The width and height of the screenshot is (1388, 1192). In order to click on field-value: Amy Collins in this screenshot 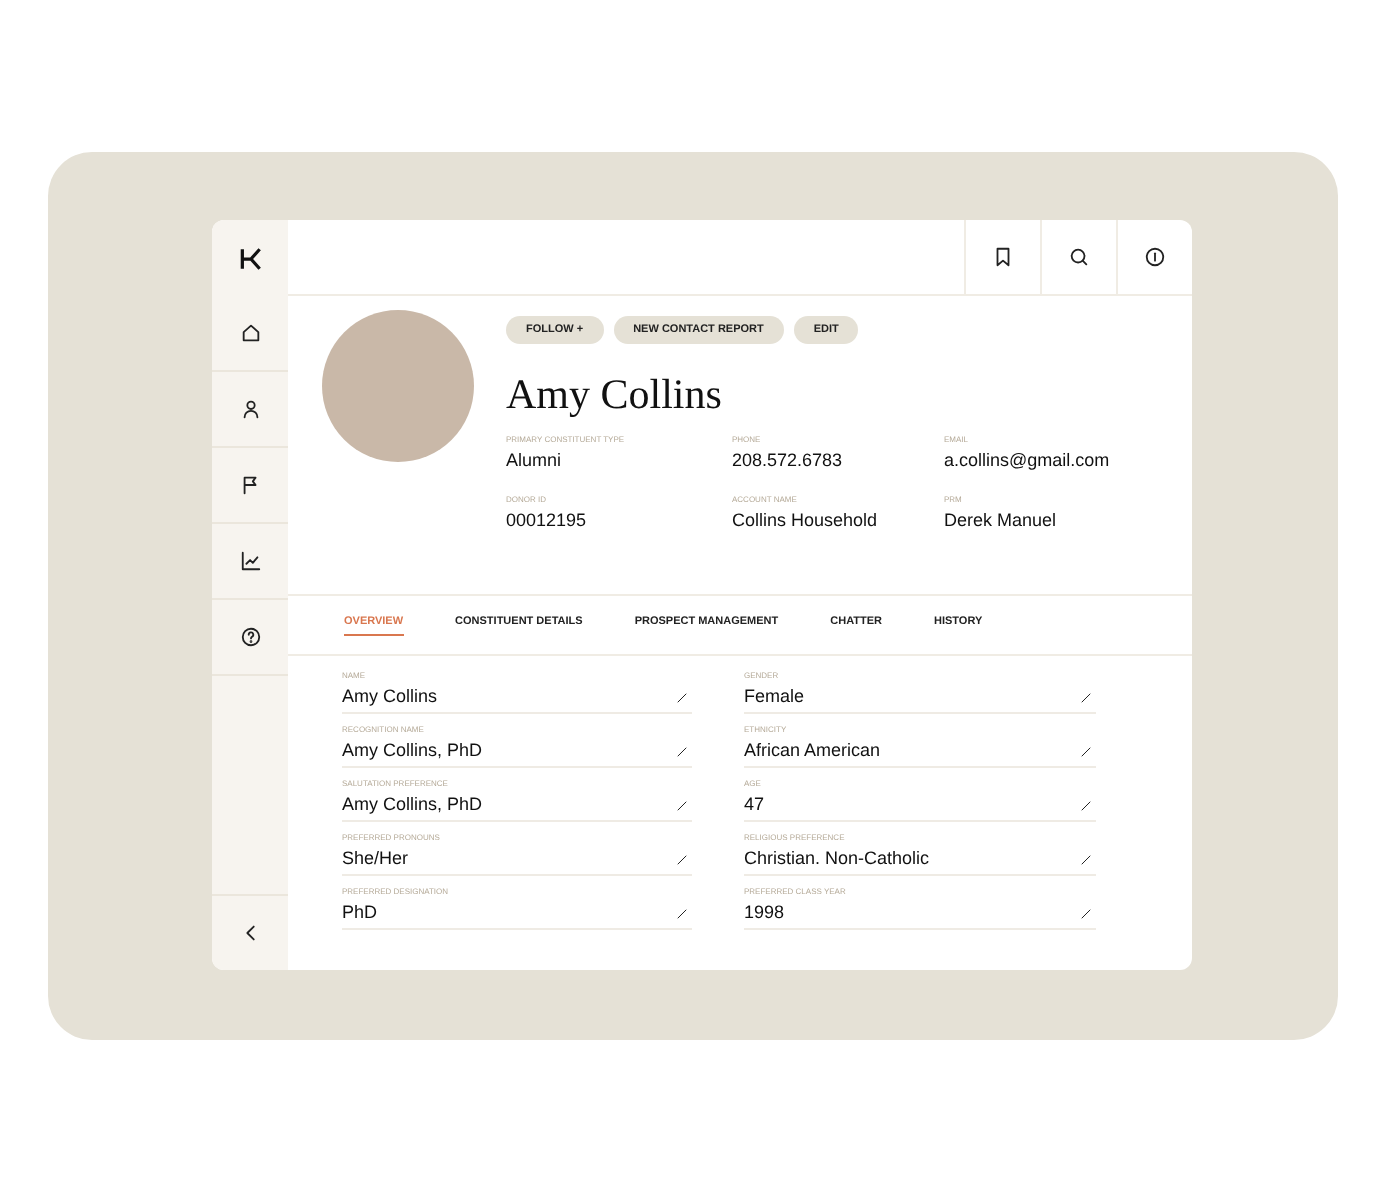, I will do `click(390, 697)`.